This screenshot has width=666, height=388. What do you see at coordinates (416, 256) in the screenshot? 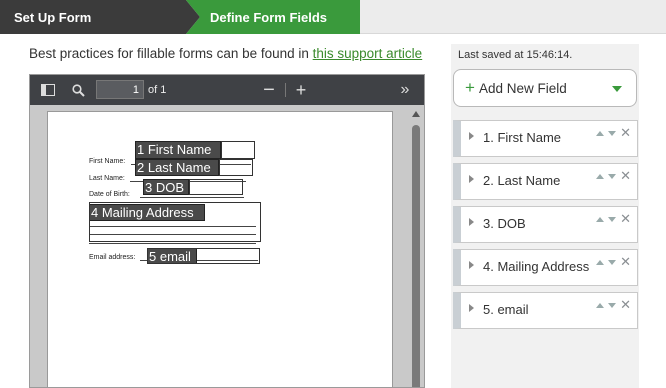
I see `scroll-thumb` at bounding box center [416, 256].